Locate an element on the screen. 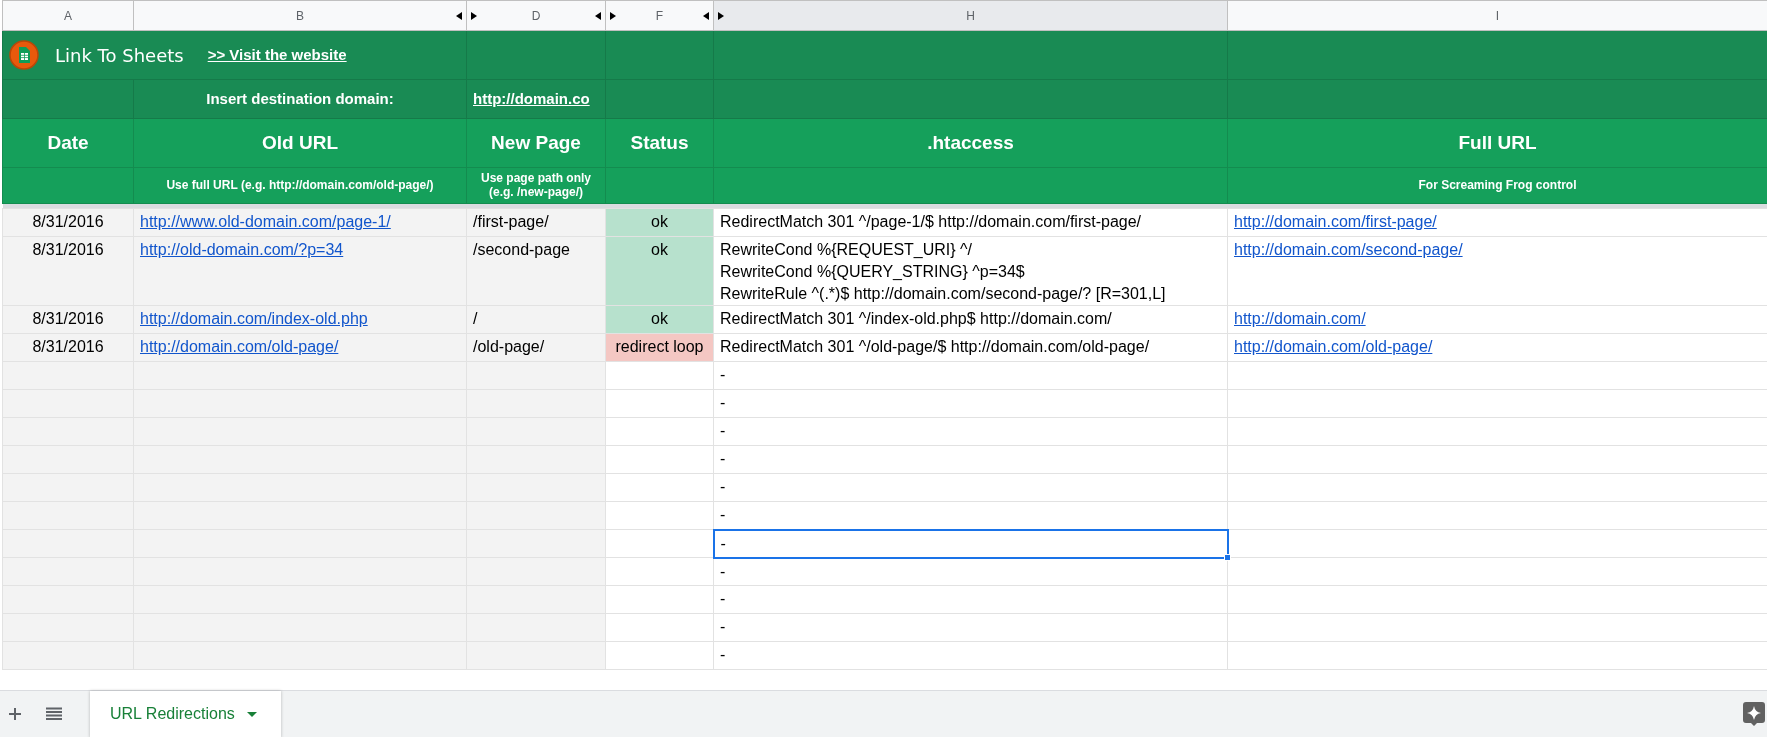 This screenshot has height=737, width=1767. column-hint: Use page path only (e.g. /new-page/) is located at coordinates (536, 184).